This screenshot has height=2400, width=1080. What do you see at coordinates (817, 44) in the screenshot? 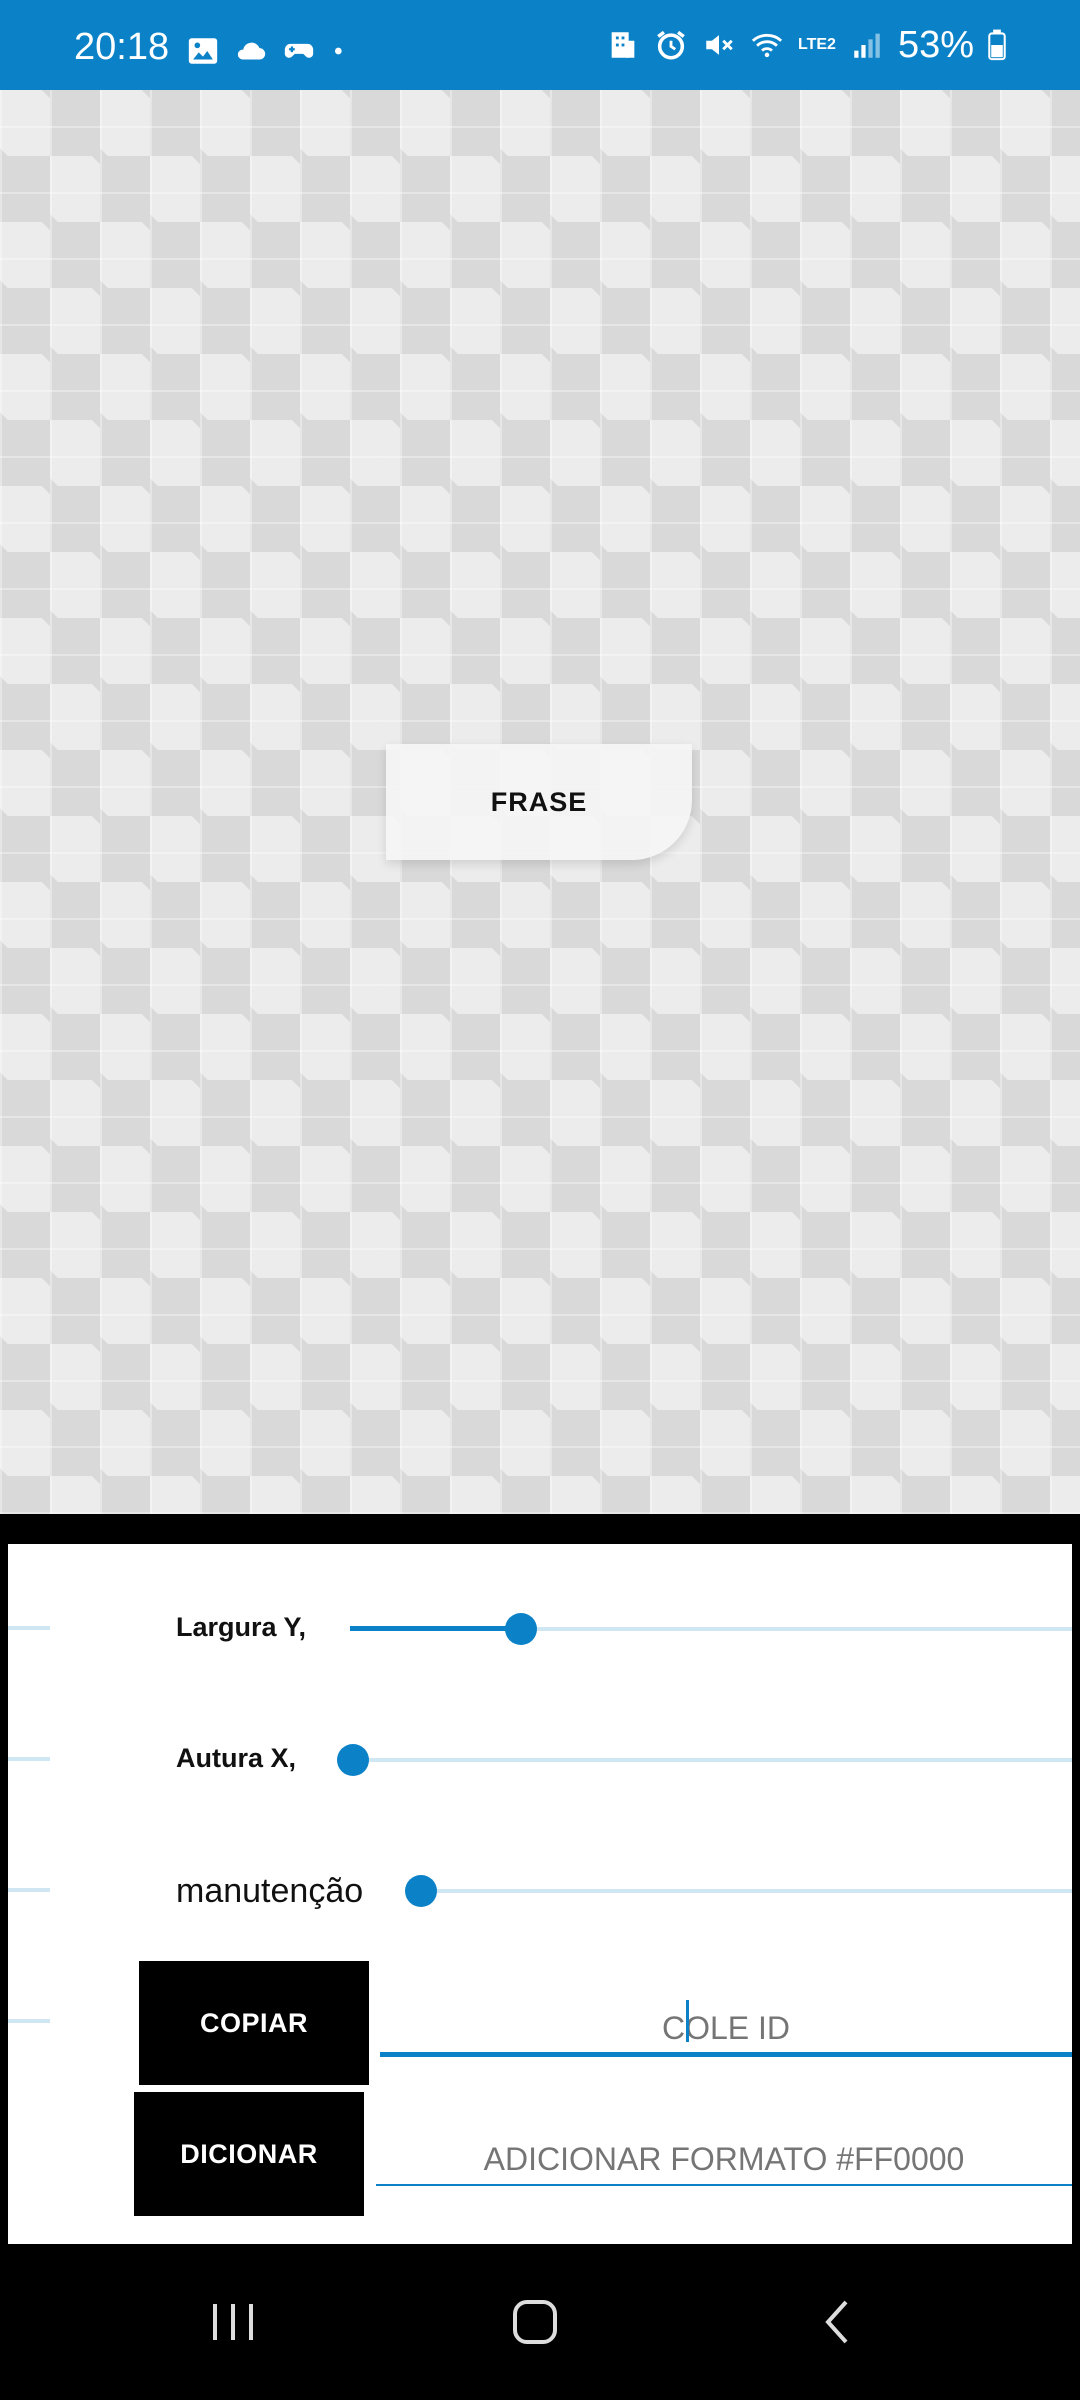
I see `network-type: LTE2` at bounding box center [817, 44].